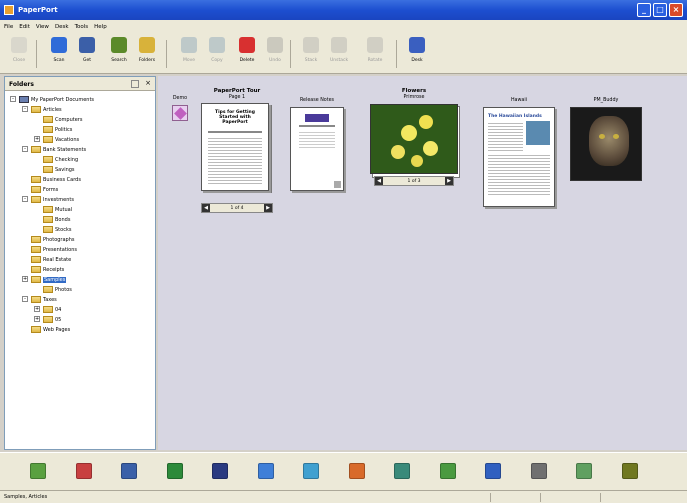  What do you see at coordinates (69, 119) in the screenshot?
I see `tree-item-label: Computers` at bounding box center [69, 119].